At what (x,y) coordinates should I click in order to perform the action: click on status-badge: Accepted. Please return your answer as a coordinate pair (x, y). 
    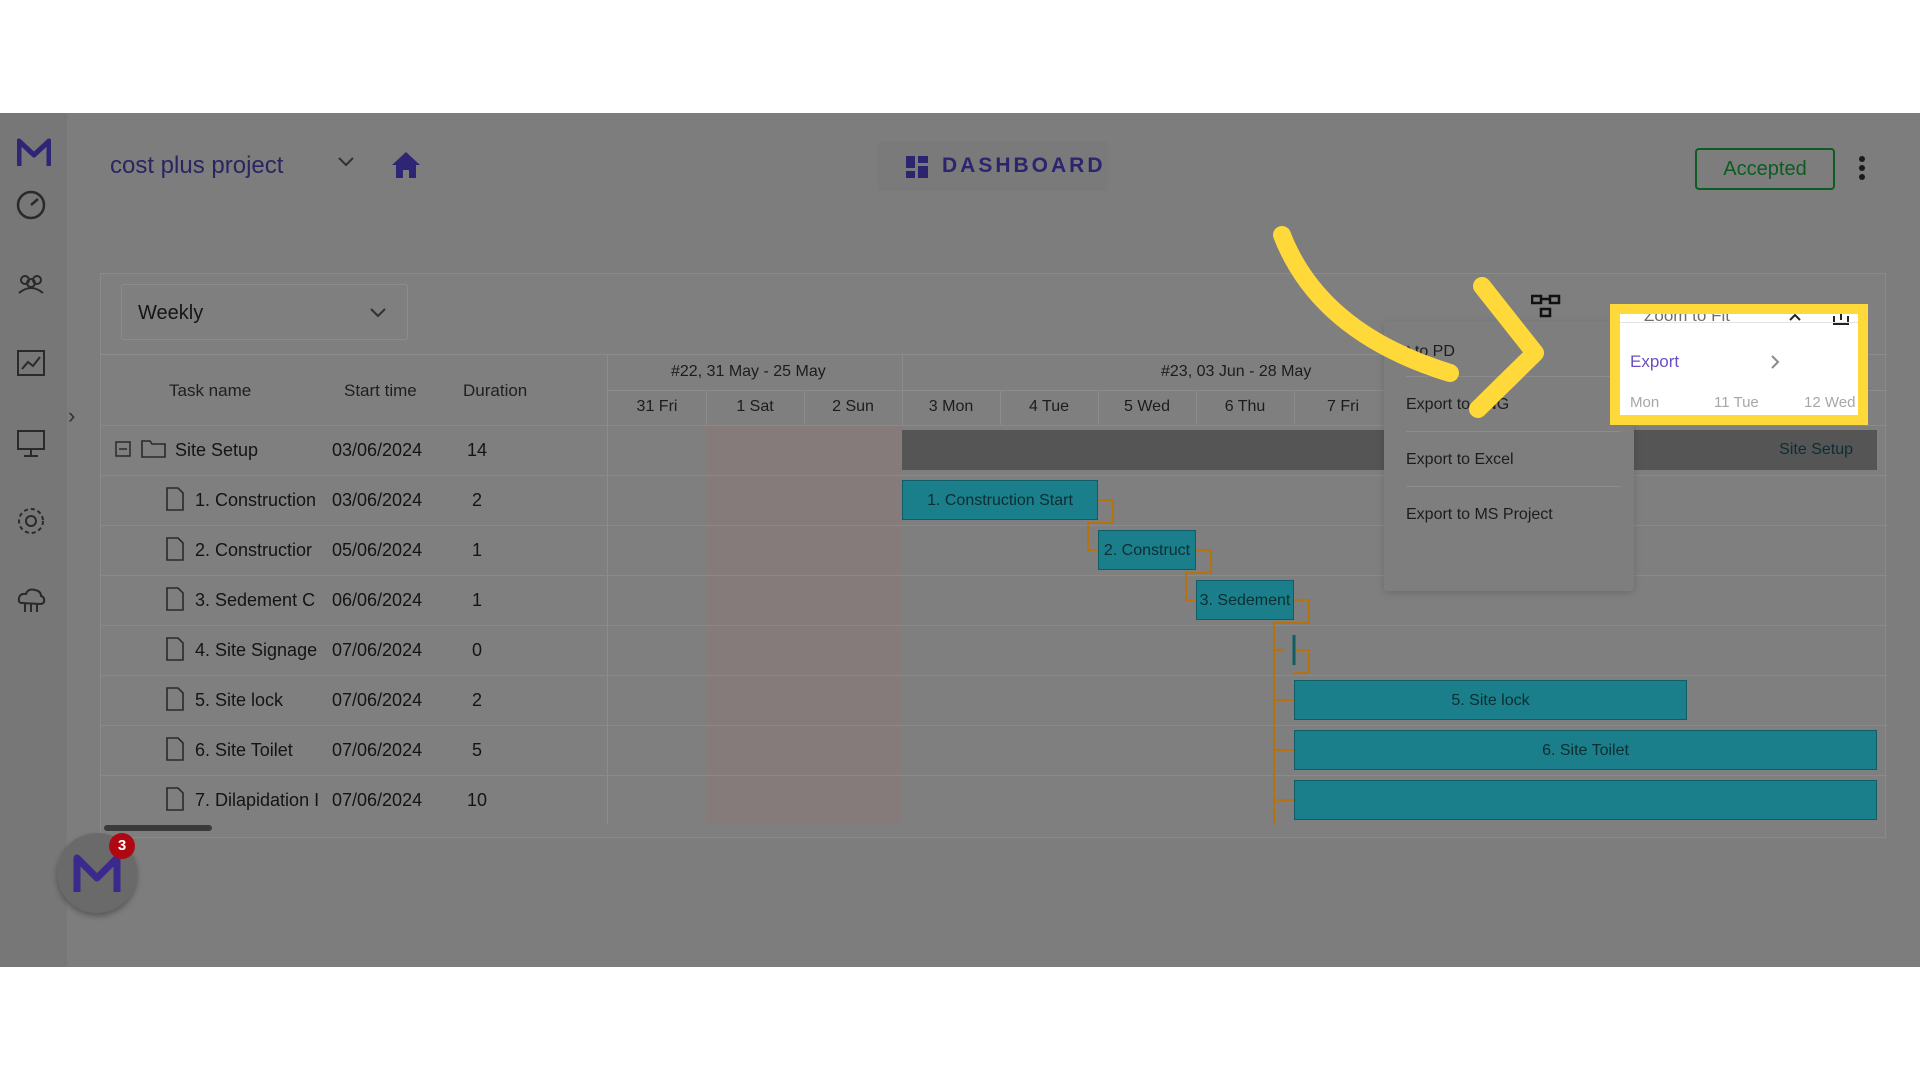
    Looking at the image, I should click on (1765, 169).